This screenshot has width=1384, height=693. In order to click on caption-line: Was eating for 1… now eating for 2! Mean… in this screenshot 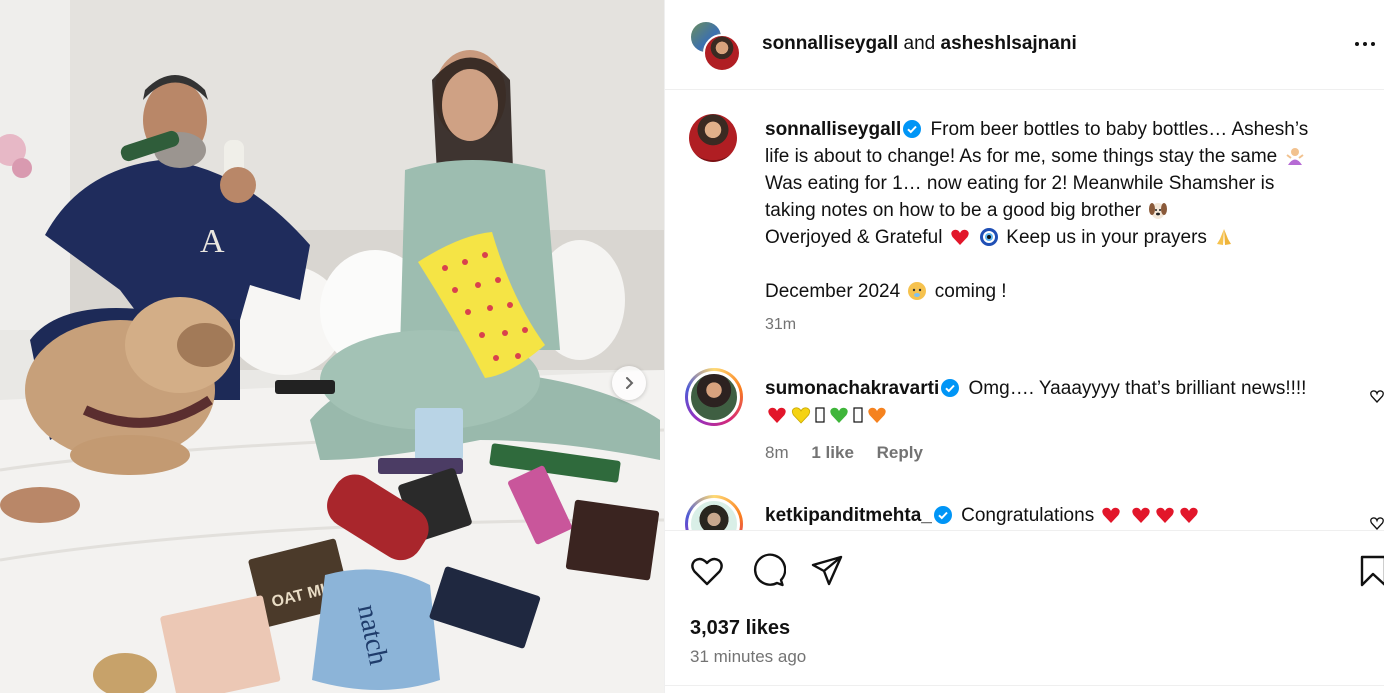, I will do `click(1020, 183)`.